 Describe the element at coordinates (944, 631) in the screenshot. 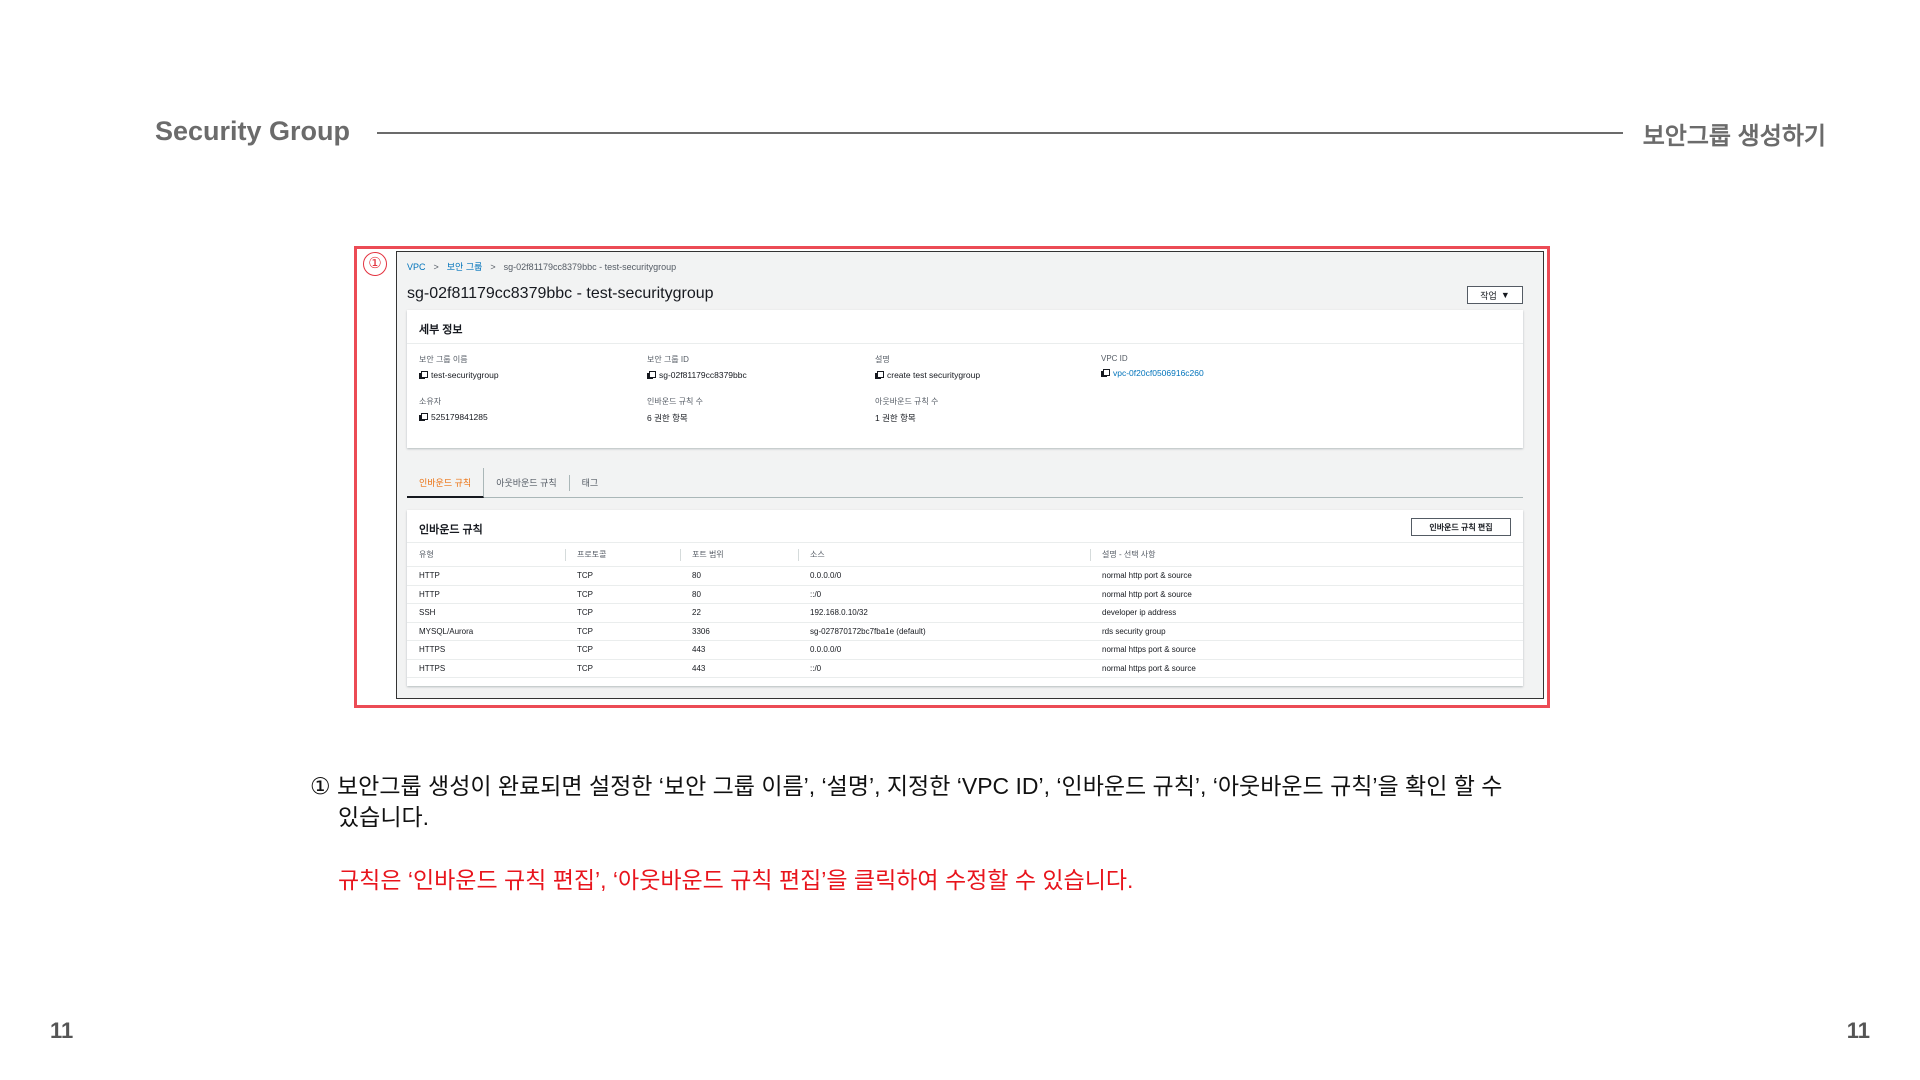

I see `cell-source: sg-027870172bc7fba1e (default)` at that location.